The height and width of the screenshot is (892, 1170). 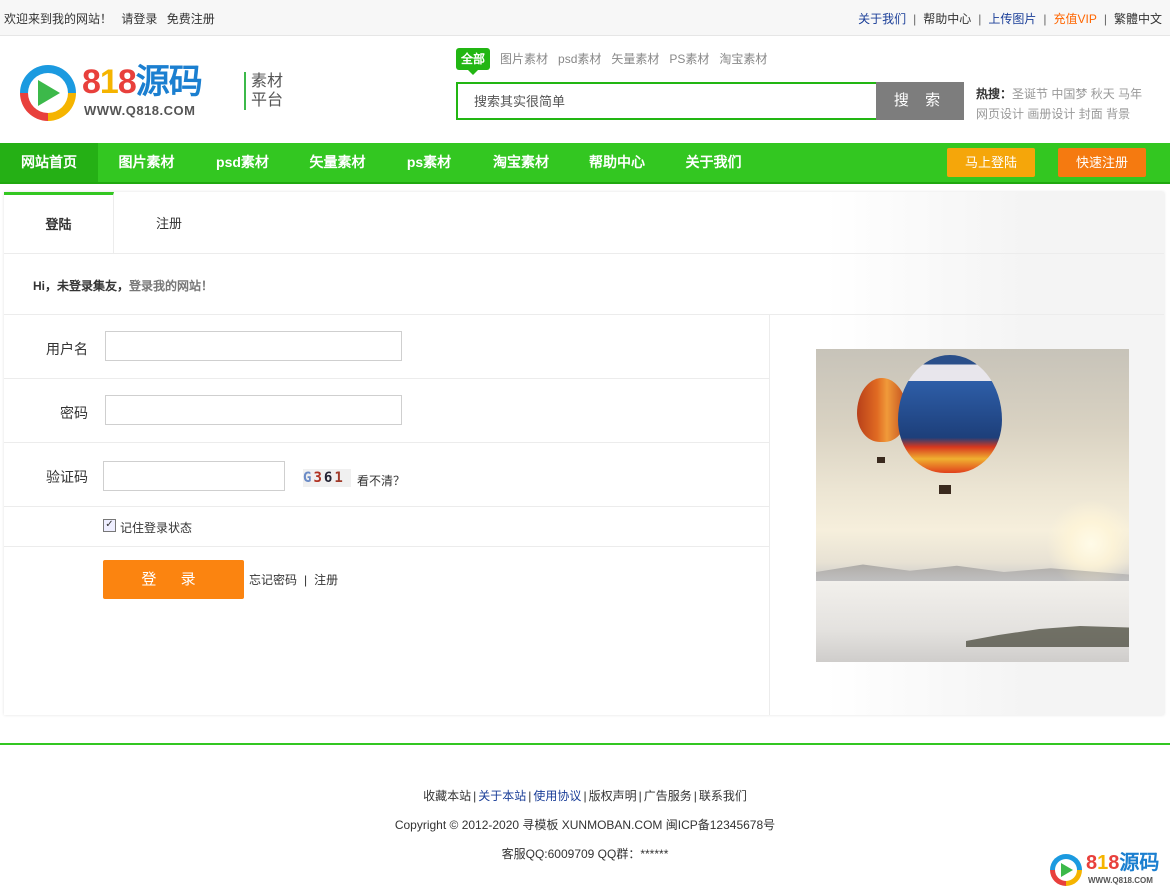 I want to click on hot-word: 网页设计, so click(x=1000, y=114).